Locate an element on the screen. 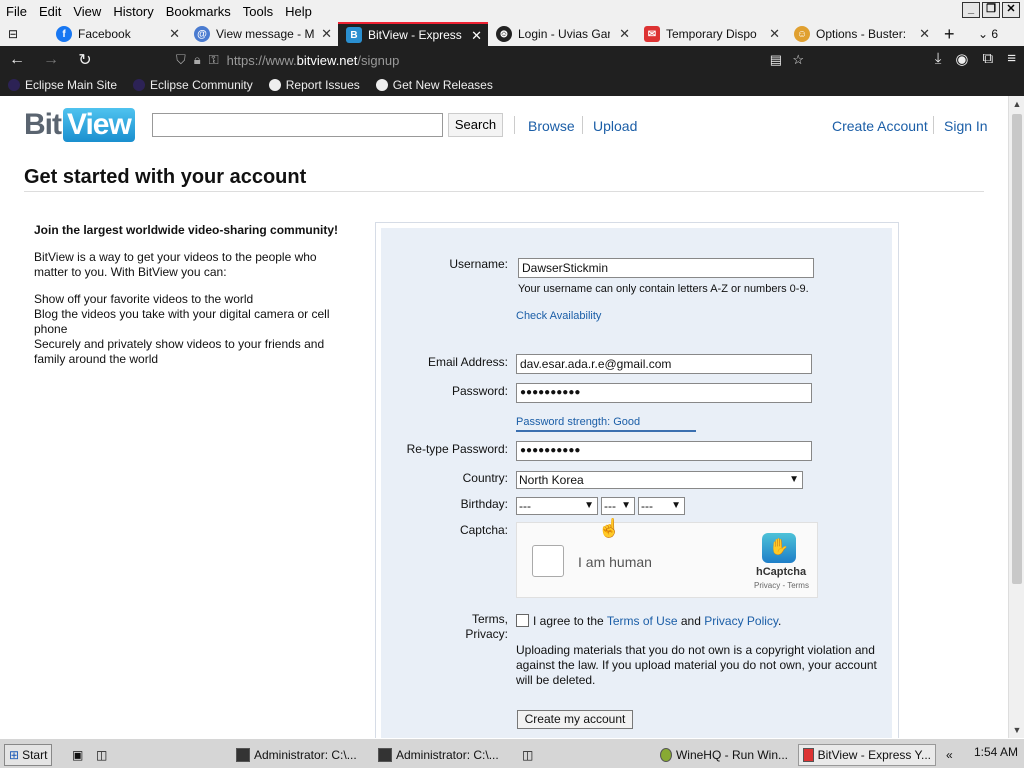 Image resolution: width=1024 pixels, height=768 pixels. bookmark-label: Eclipse Community is located at coordinates (201, 85).